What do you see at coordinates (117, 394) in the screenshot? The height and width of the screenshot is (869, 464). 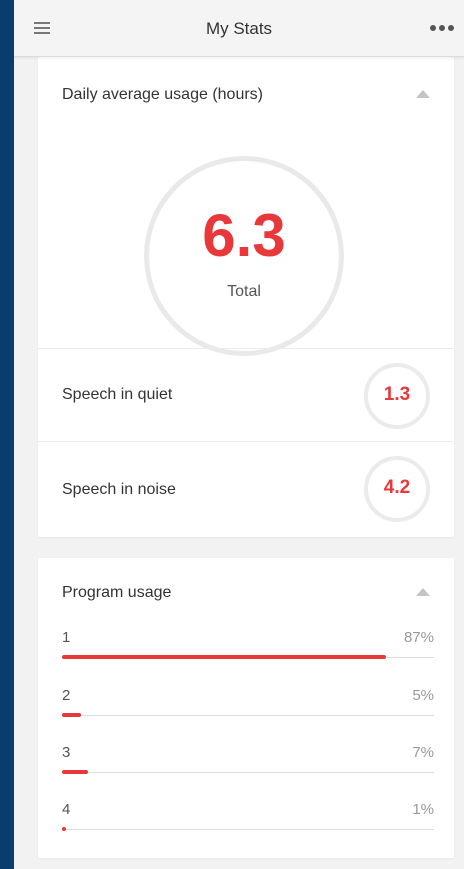 I see `speech-in-quiet-label: Speech in quiet` at bounding box center [117, 394].